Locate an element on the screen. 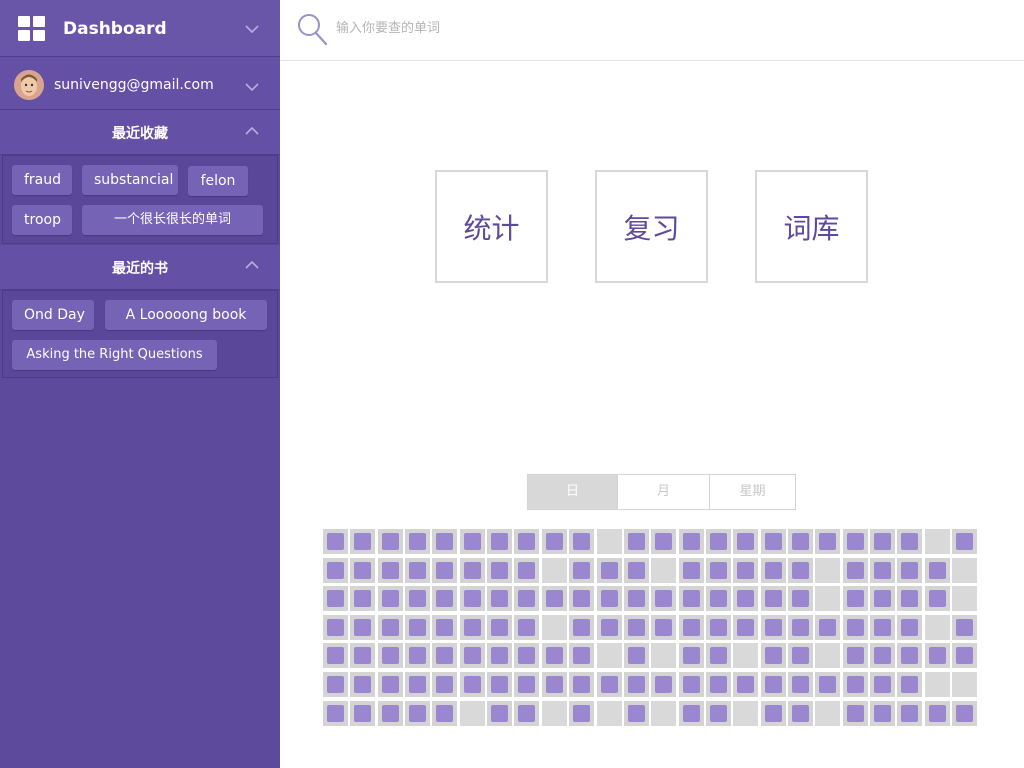 The width and height of the screenshot is (1024, 768). dashboard-header: Dashboard is located at coordinates (140, 28).